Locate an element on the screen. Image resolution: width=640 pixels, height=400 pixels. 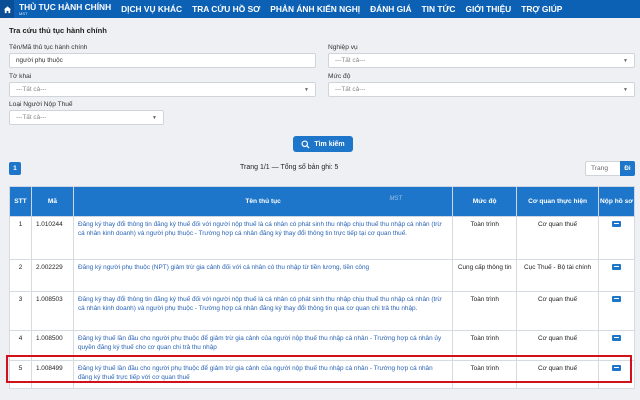
search-button: Tìm kiếm is located at coordinates (323, 144).